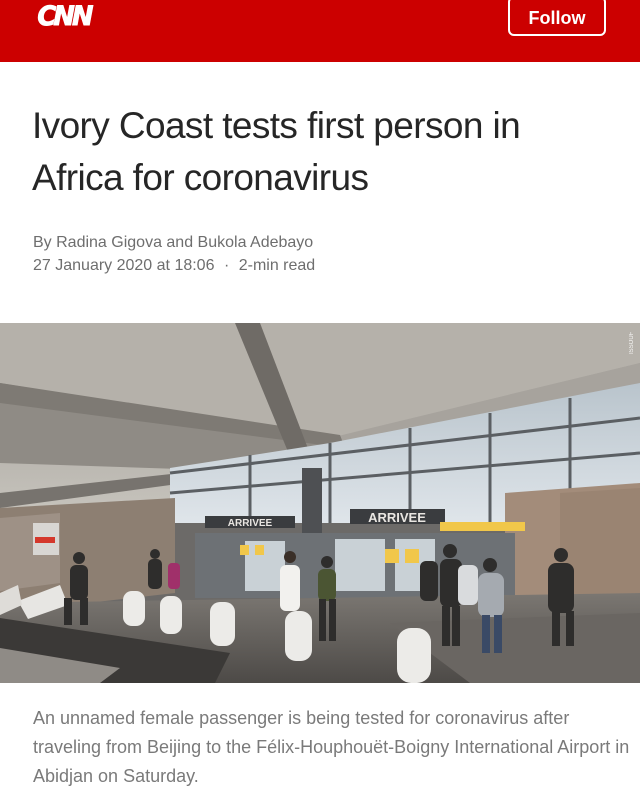 This screenshot has width=640, height=799. Describe the element at coordinates (320, 31) in the screenshot. I see `top-bar: CNN Follow` at that location.